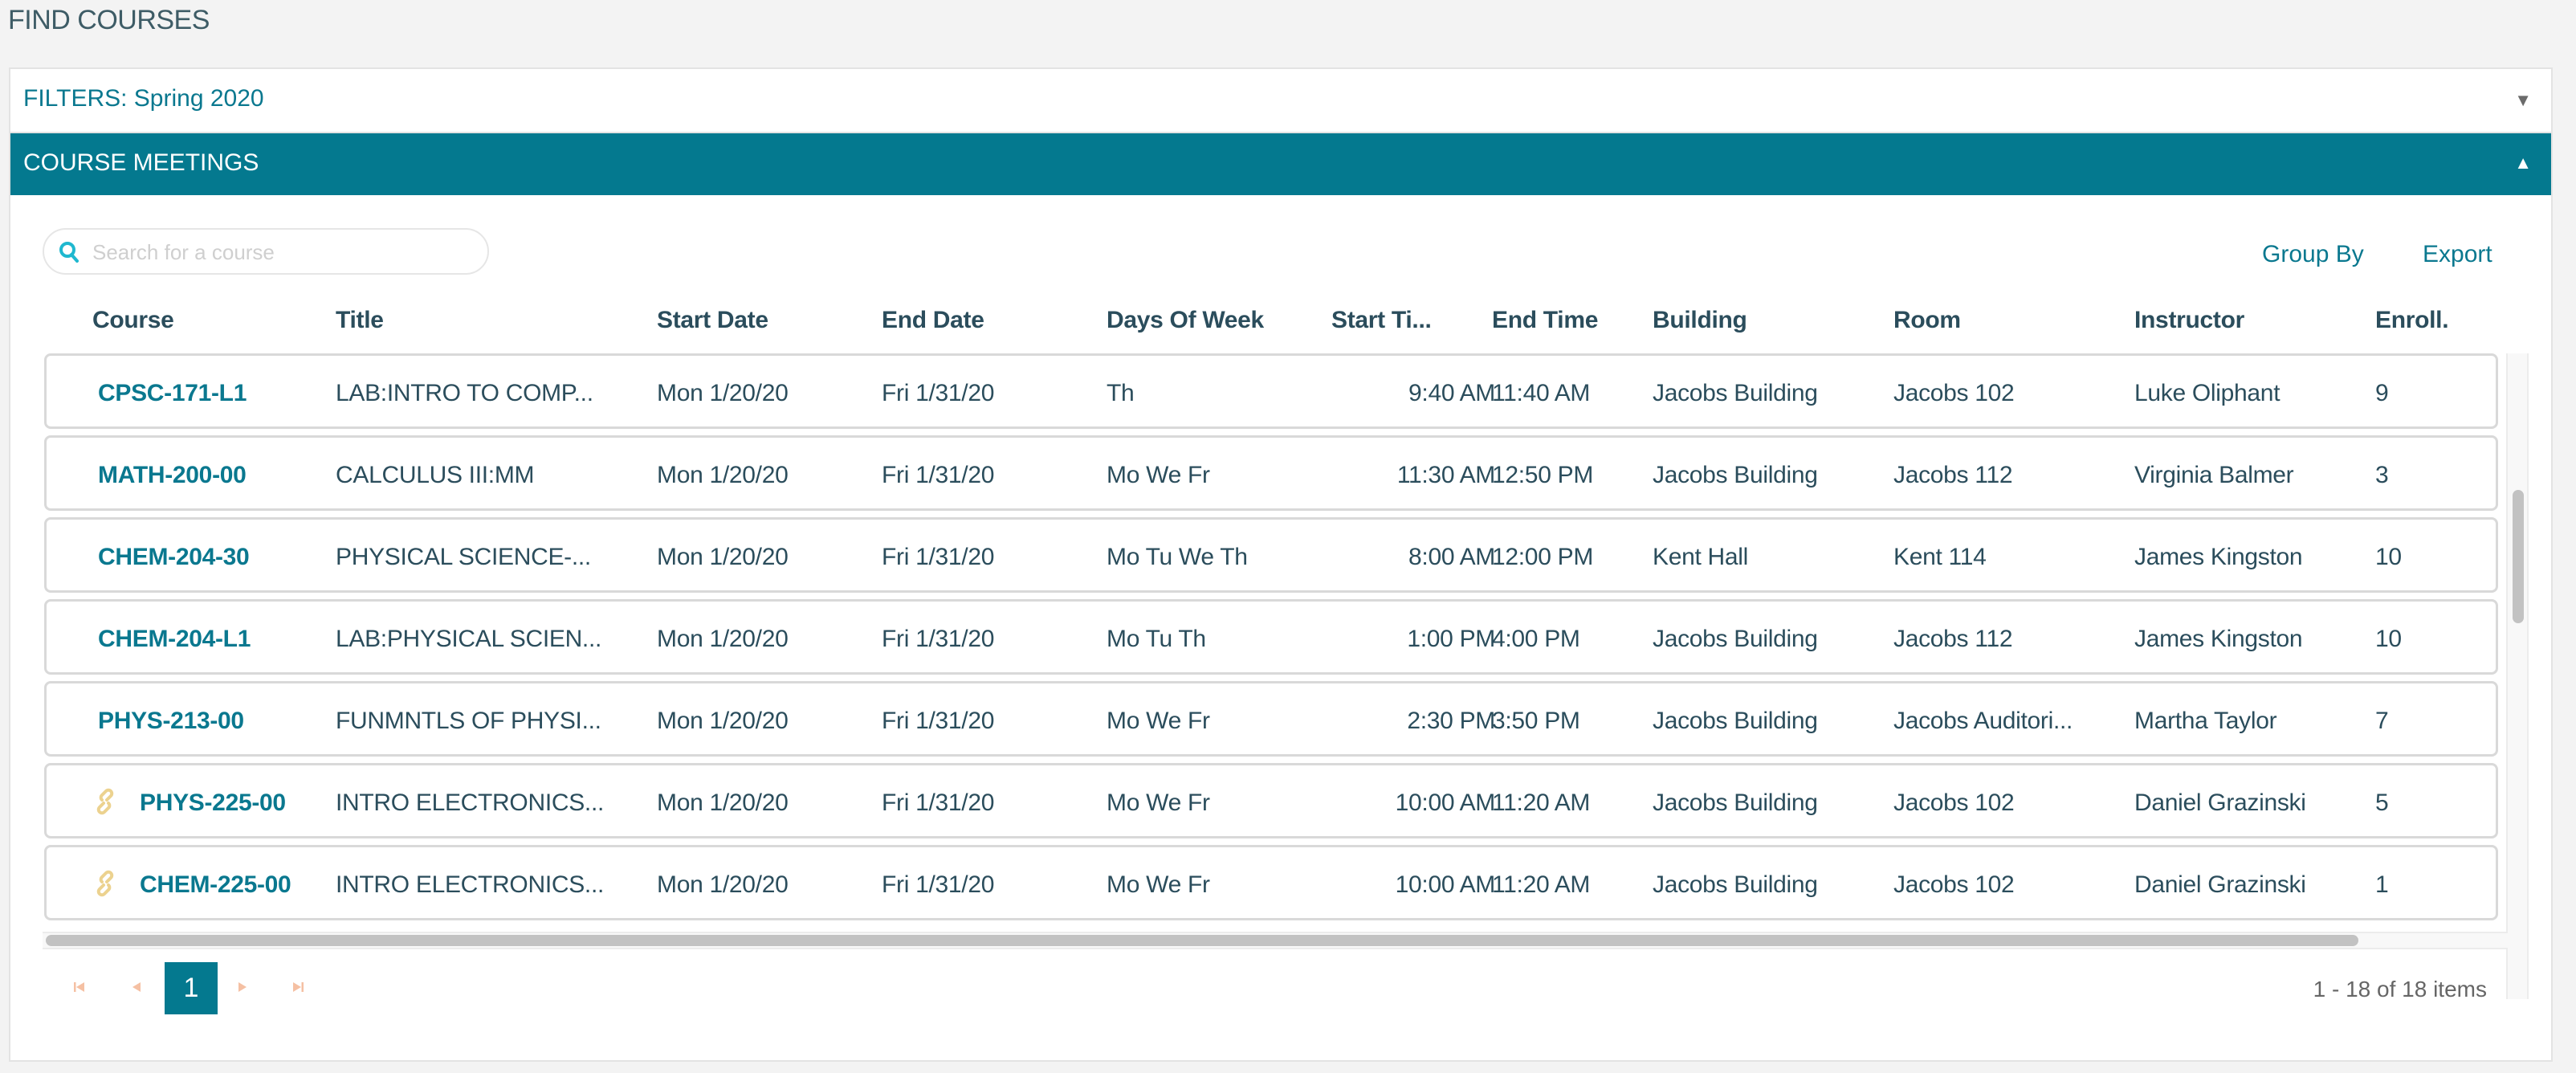  I want to click on course-link: CHEM-204-30, so click(174, 557).